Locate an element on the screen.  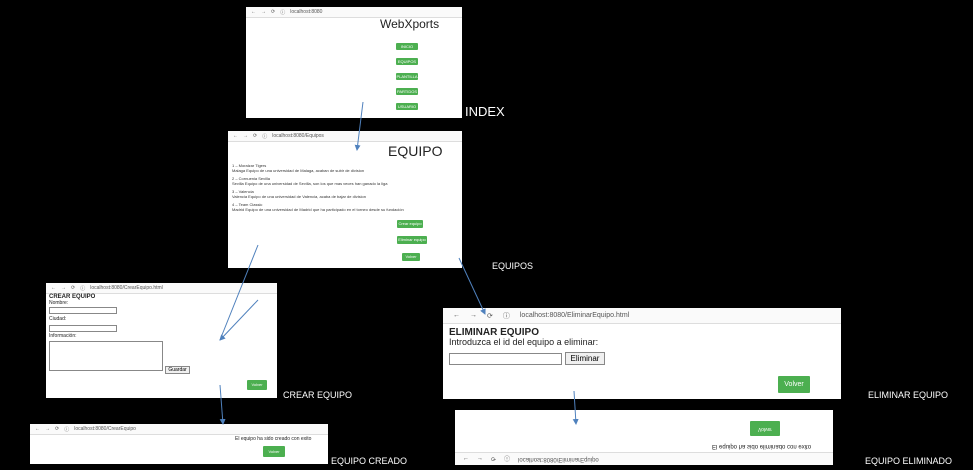
arrow-crear-to-creado is located at coordinates (222, 404).